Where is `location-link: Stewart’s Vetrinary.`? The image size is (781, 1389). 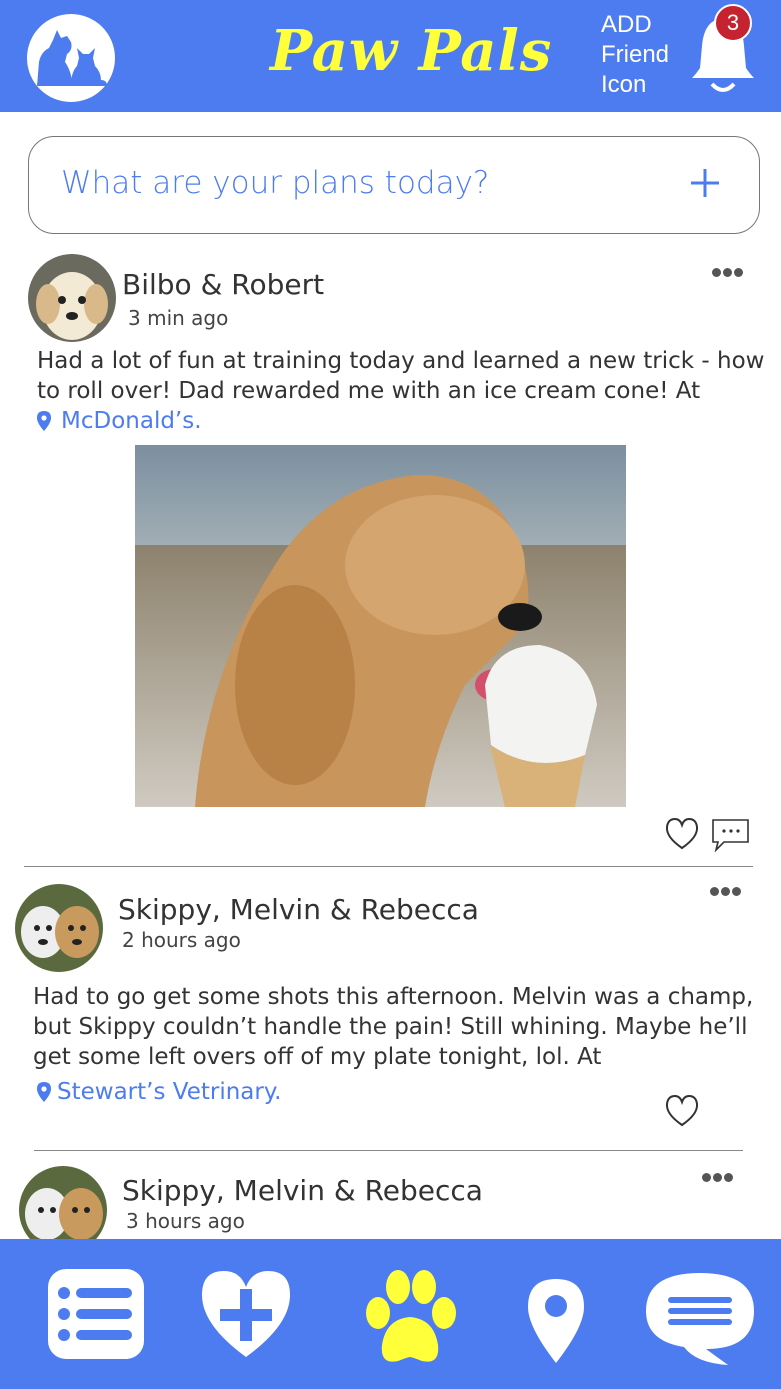
location-link: Stewart’s Vetrinary. is located at coordinates (159, 1093).